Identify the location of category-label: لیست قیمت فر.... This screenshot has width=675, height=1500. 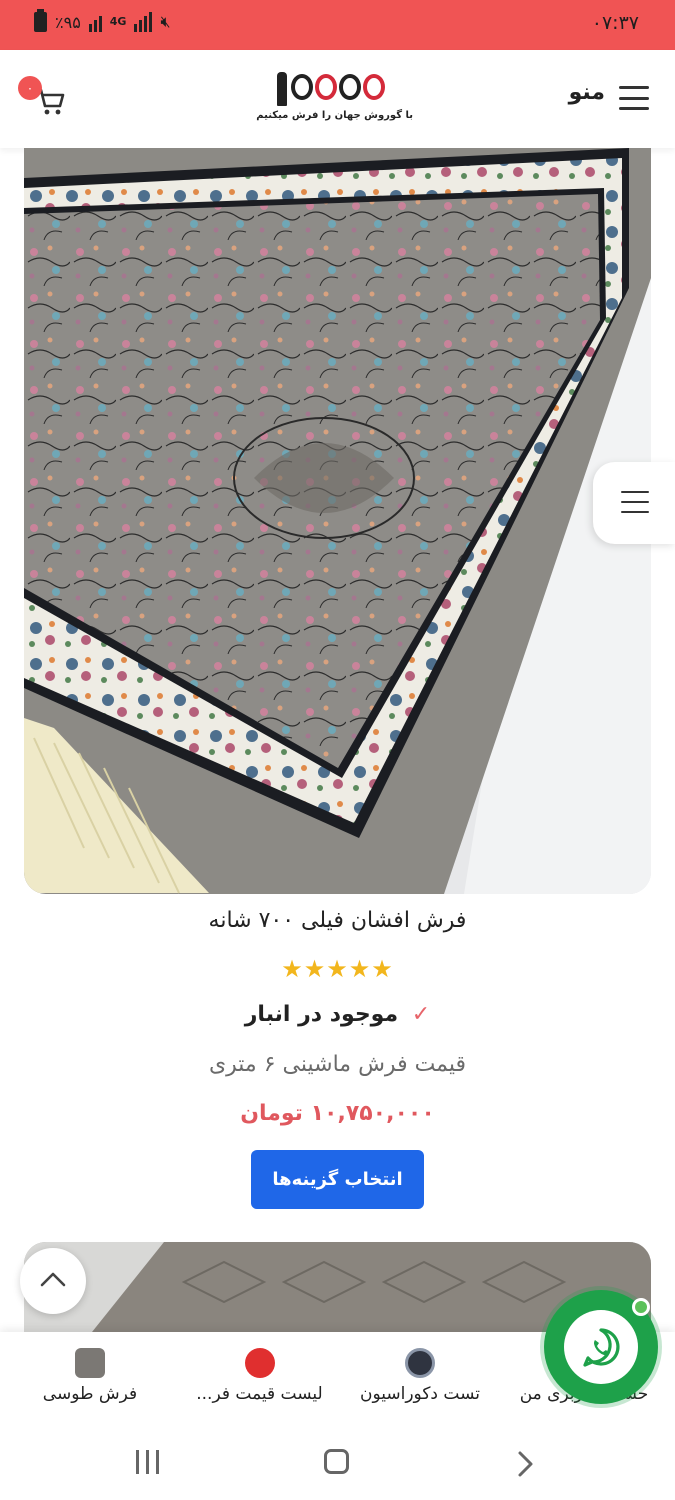
(259, 1394).